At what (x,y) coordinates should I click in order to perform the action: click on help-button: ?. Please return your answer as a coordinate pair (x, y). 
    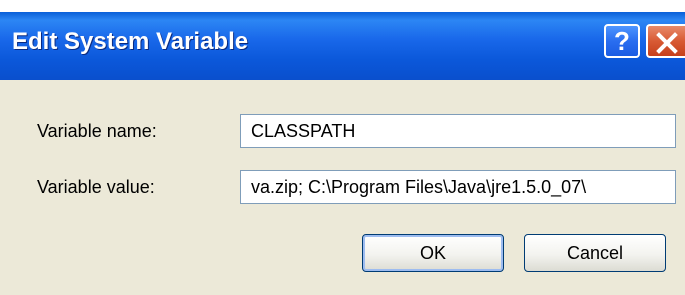
    Looking at the image, I should click on (622, 41).